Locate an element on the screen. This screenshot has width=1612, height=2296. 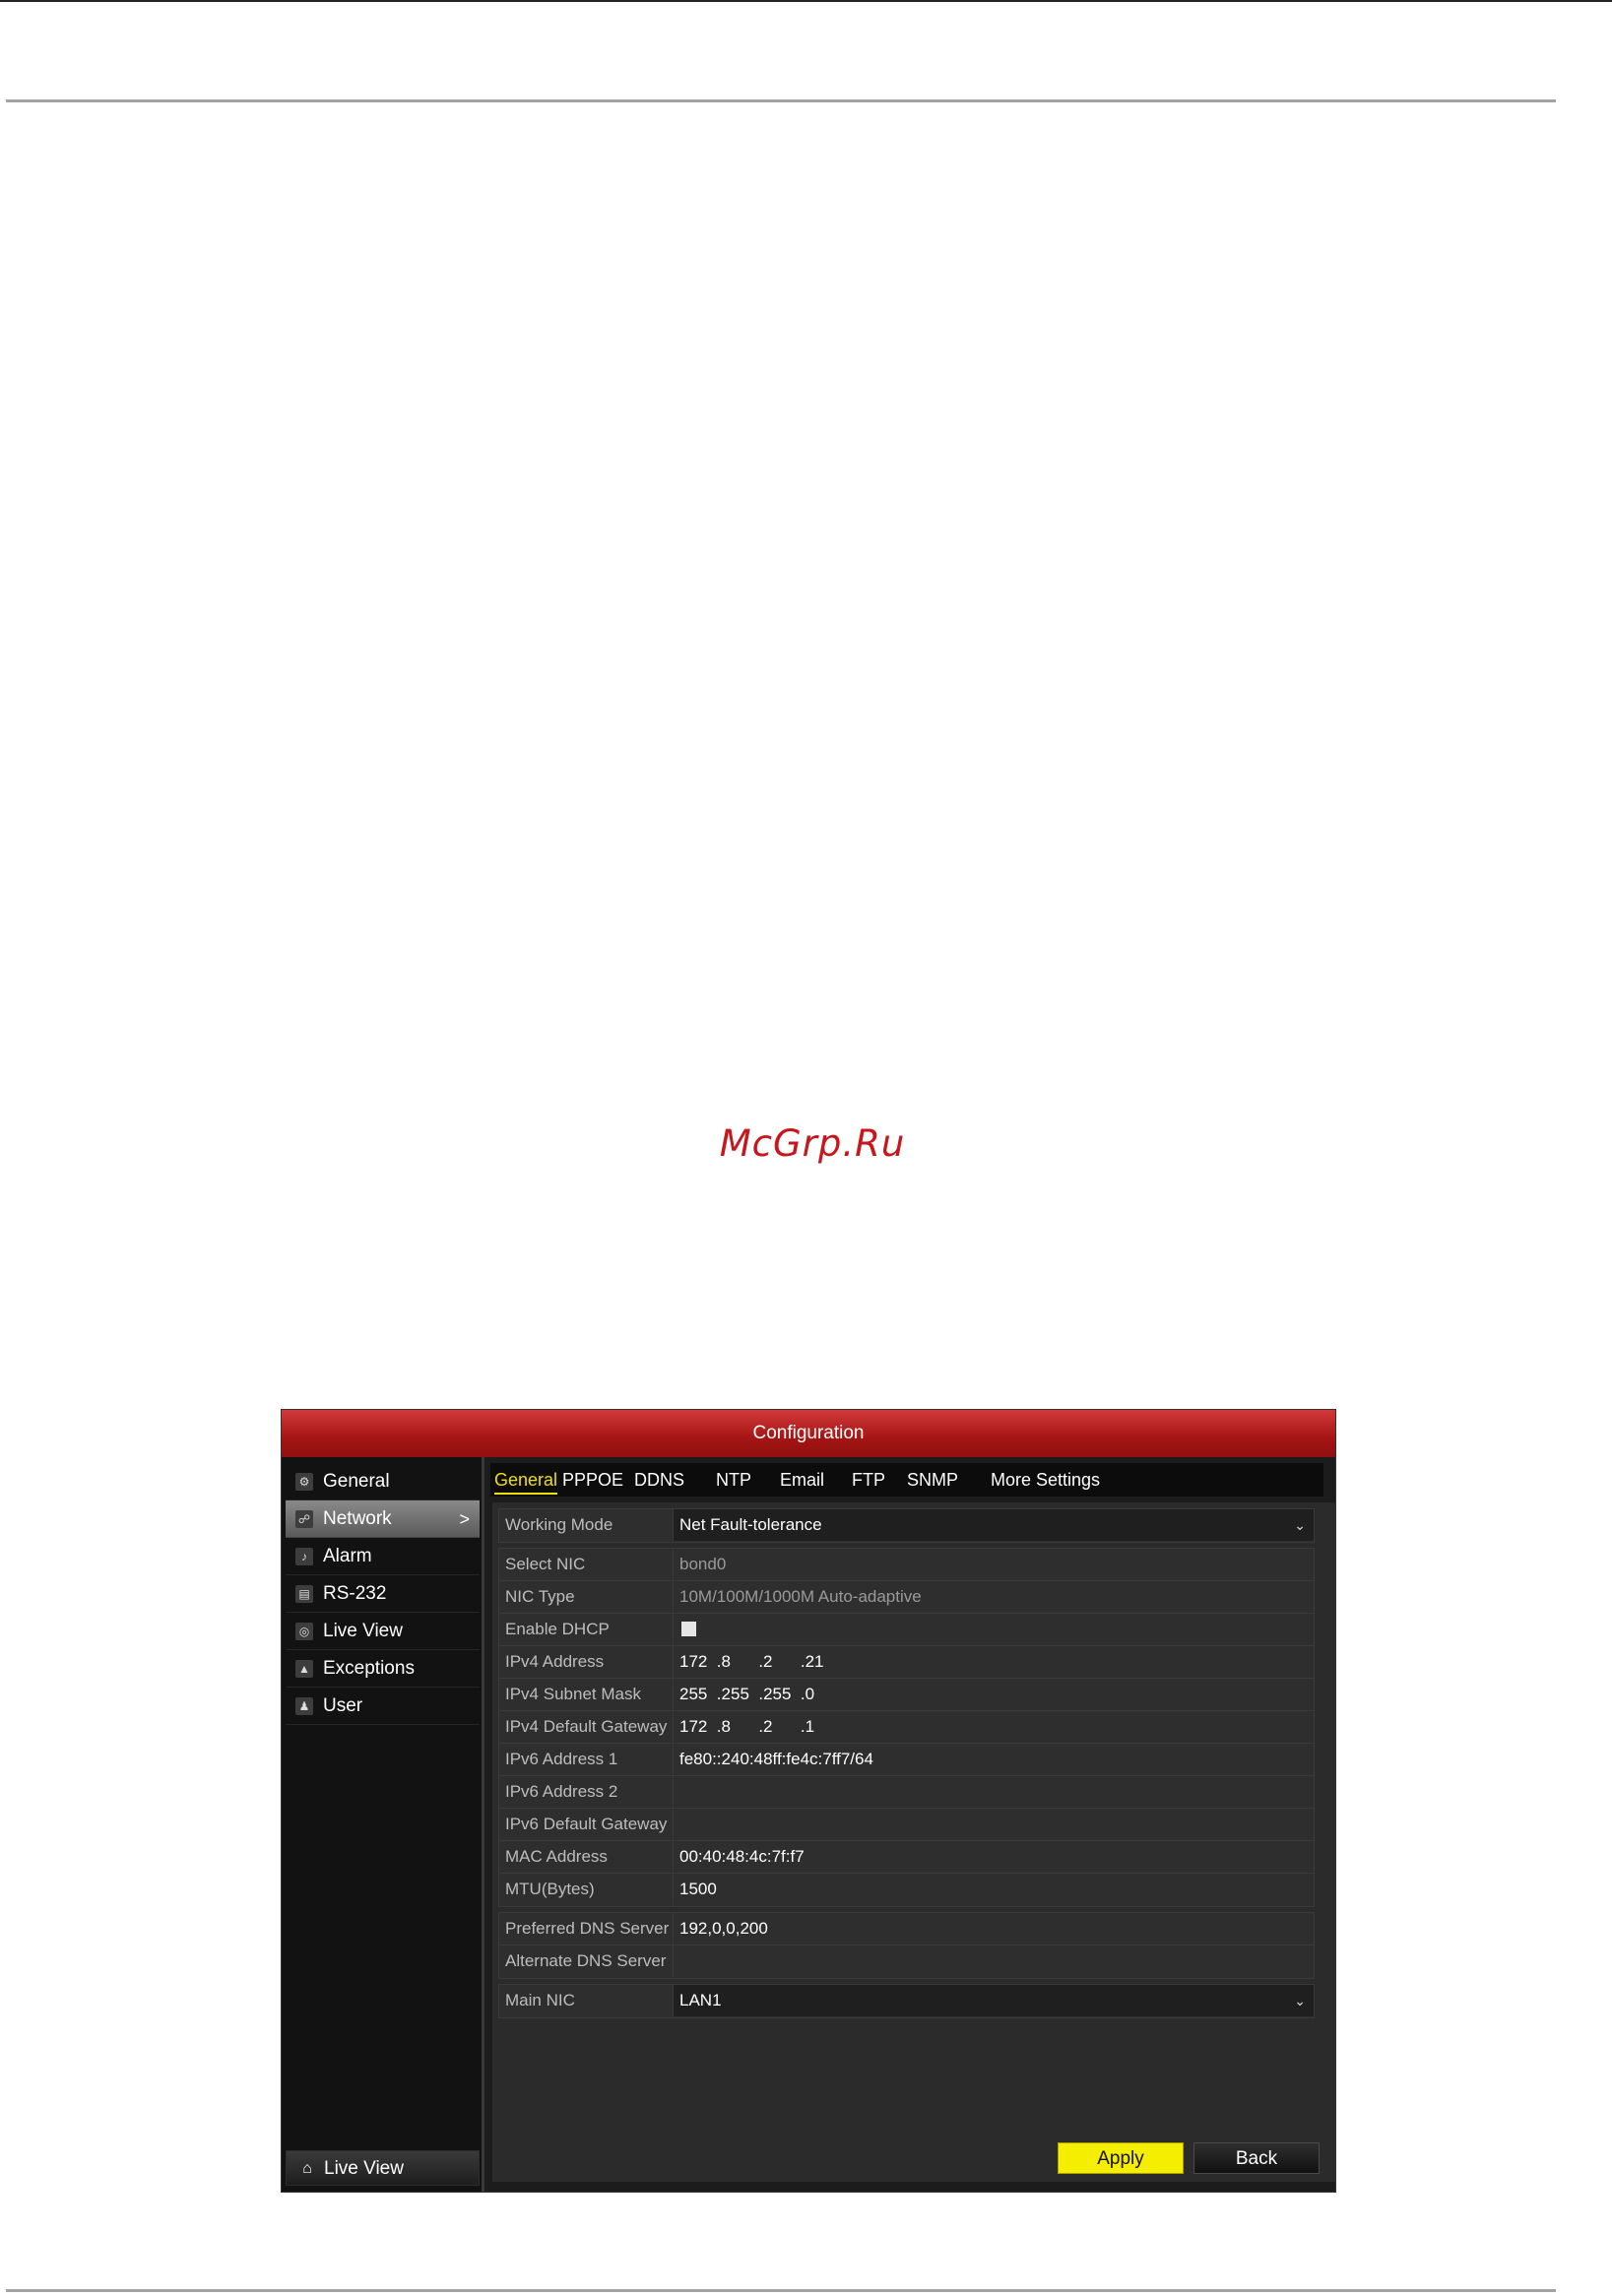
back-button: Back is located at coordinates (1256, 2158).